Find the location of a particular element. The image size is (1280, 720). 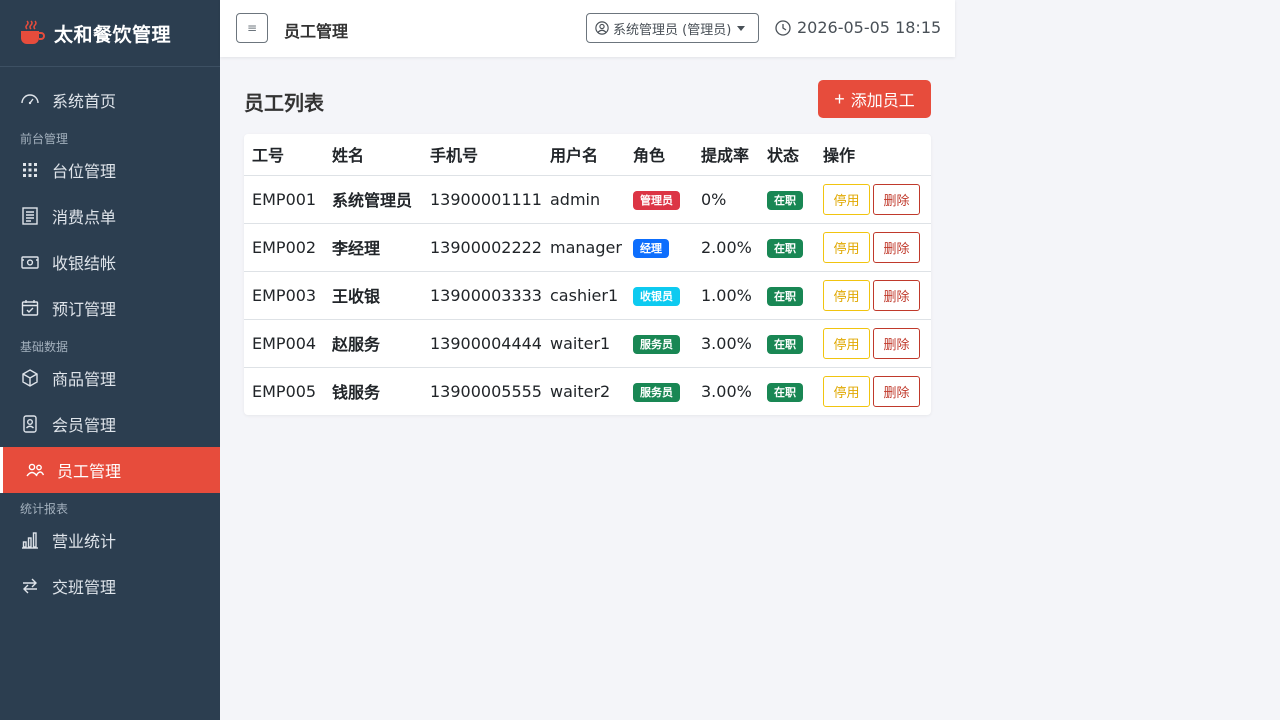

role-cell: 管理员 is located at coordinates (659, 199).